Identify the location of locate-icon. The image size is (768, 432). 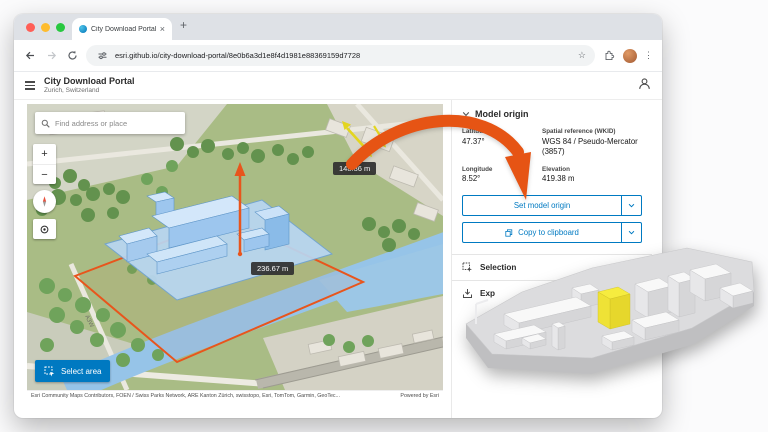
(44, 229).